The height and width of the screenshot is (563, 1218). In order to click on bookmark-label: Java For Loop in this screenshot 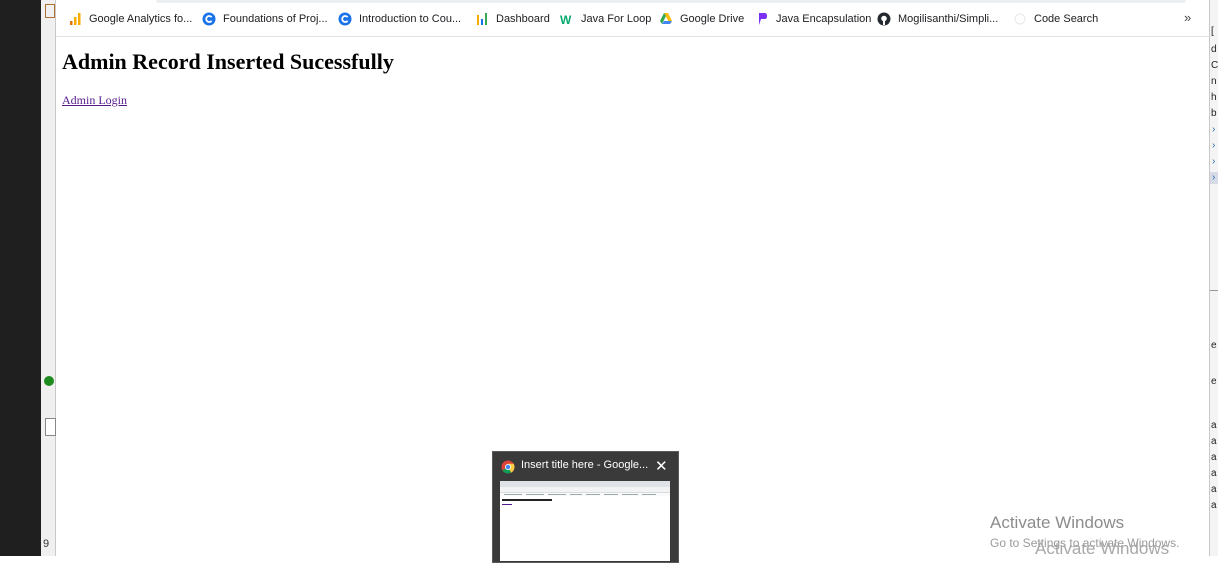, I will do `click(616, 19)`.